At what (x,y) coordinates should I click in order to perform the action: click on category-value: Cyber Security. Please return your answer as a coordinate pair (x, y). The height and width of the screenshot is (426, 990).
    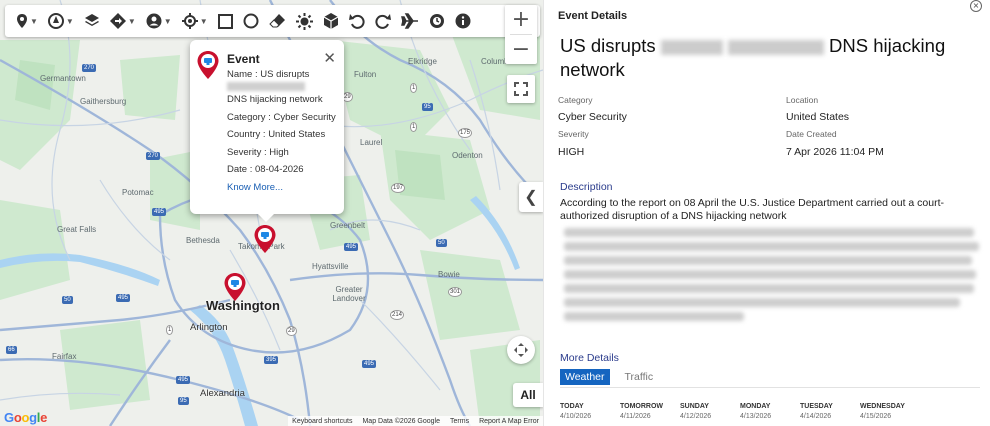
    Looking at the image, I should click on (592, 117).